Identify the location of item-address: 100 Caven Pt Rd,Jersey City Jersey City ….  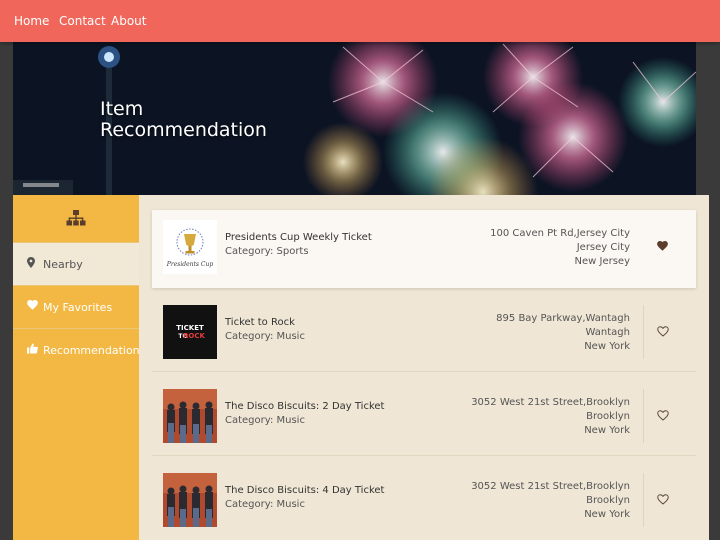
(560, 248).